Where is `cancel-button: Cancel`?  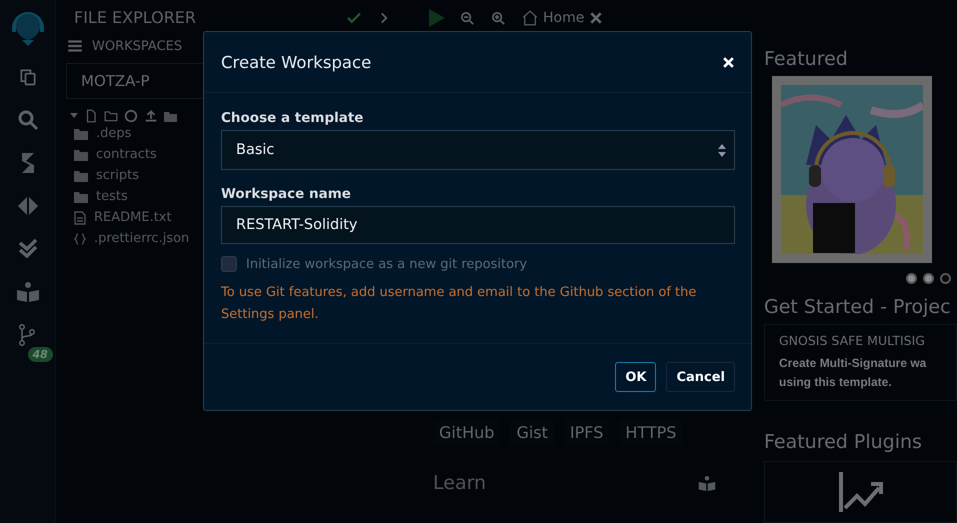 cancel-button: Cancel is located at coordinates (700, 377).